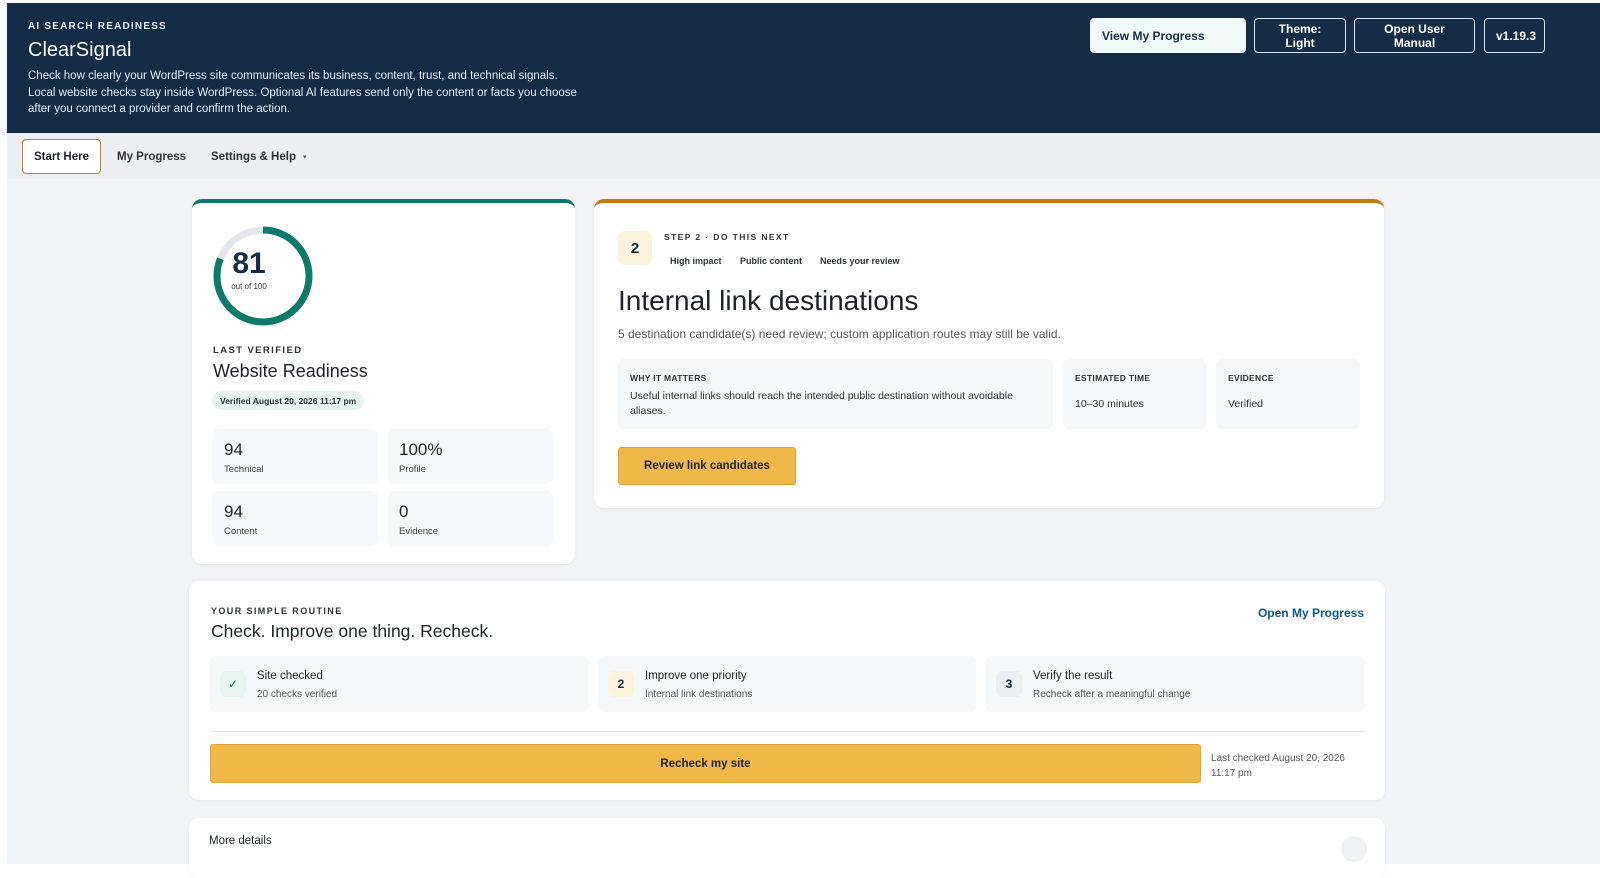 This screenshot has width=1600, height=878. What do you see at coordinates (1278, 766) in the screenshot?
I see `last-checked-text: Last checked August 20, 2026 11:17 pm` at bounding box center [1278, 766].